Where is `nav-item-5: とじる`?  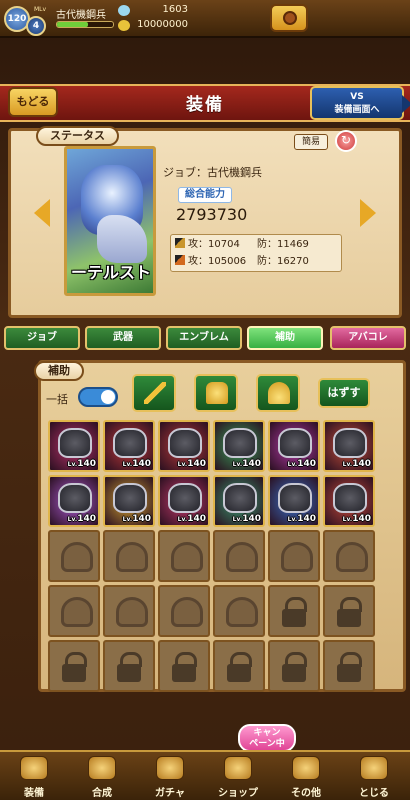
nav-item-5: とじる is located at coordinates (374, 776).